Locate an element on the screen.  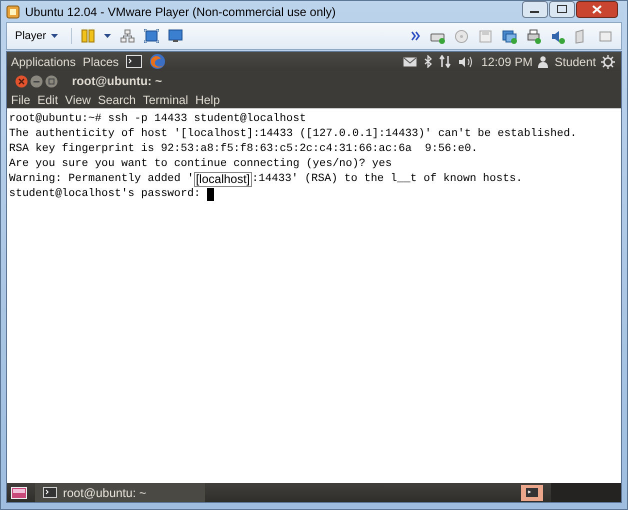
volume-icon is located at coordinates (466, 62).